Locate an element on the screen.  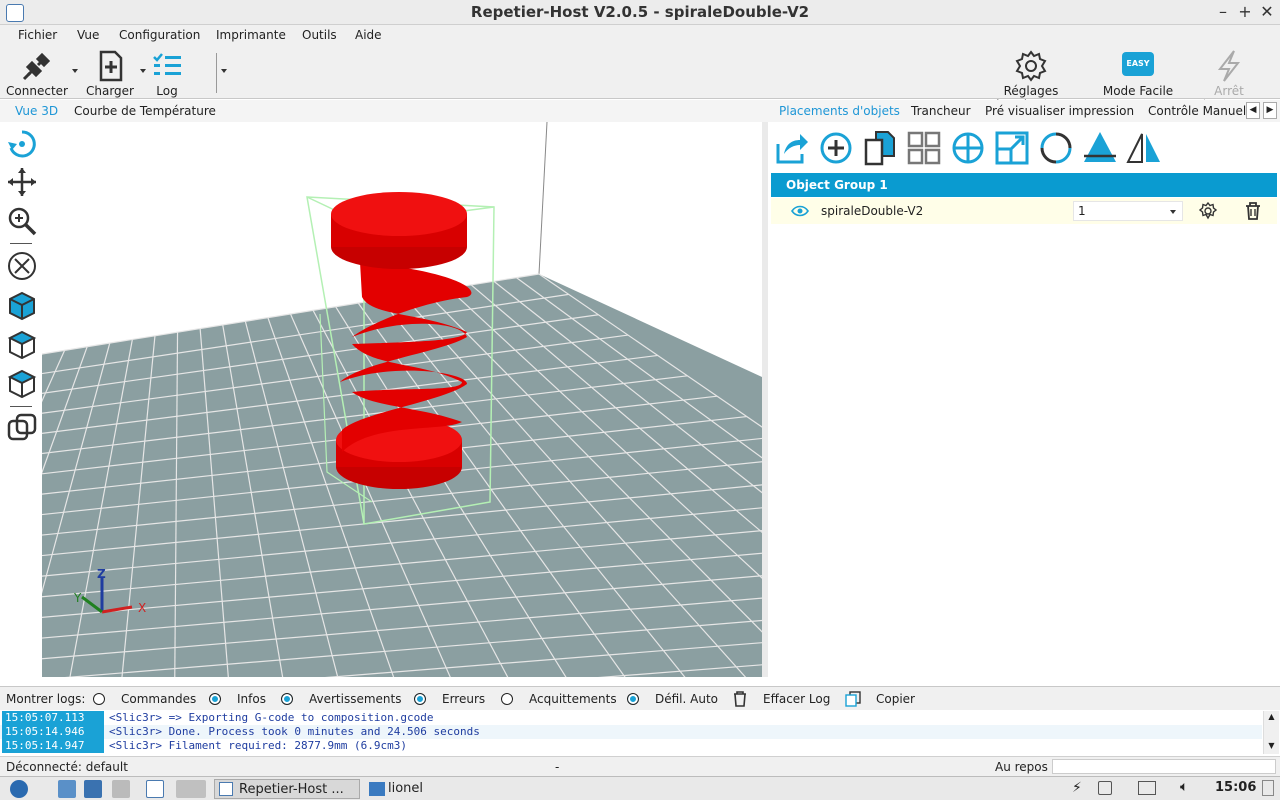
export-icon is located at coordinates (792, 148).